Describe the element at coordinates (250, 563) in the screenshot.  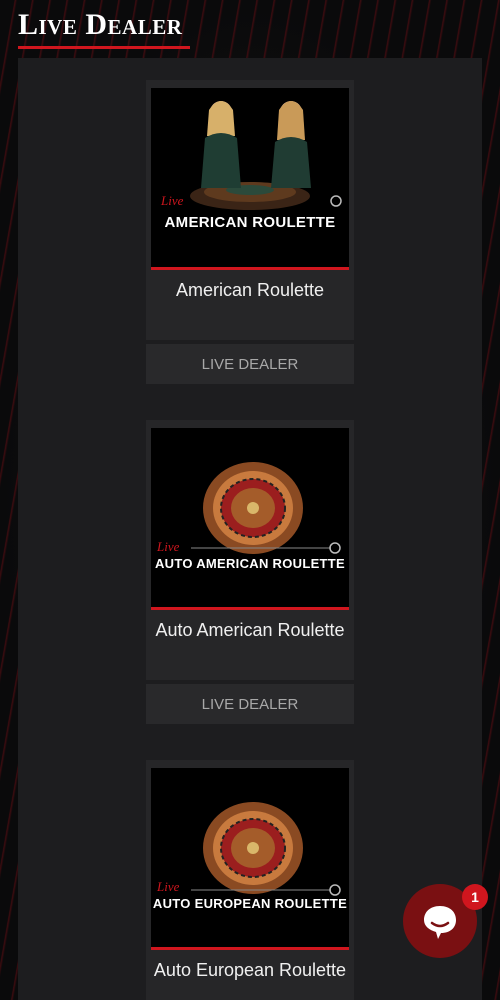
I see `thumb-title: AUTO AMERICAN ROULETTE` at that location.